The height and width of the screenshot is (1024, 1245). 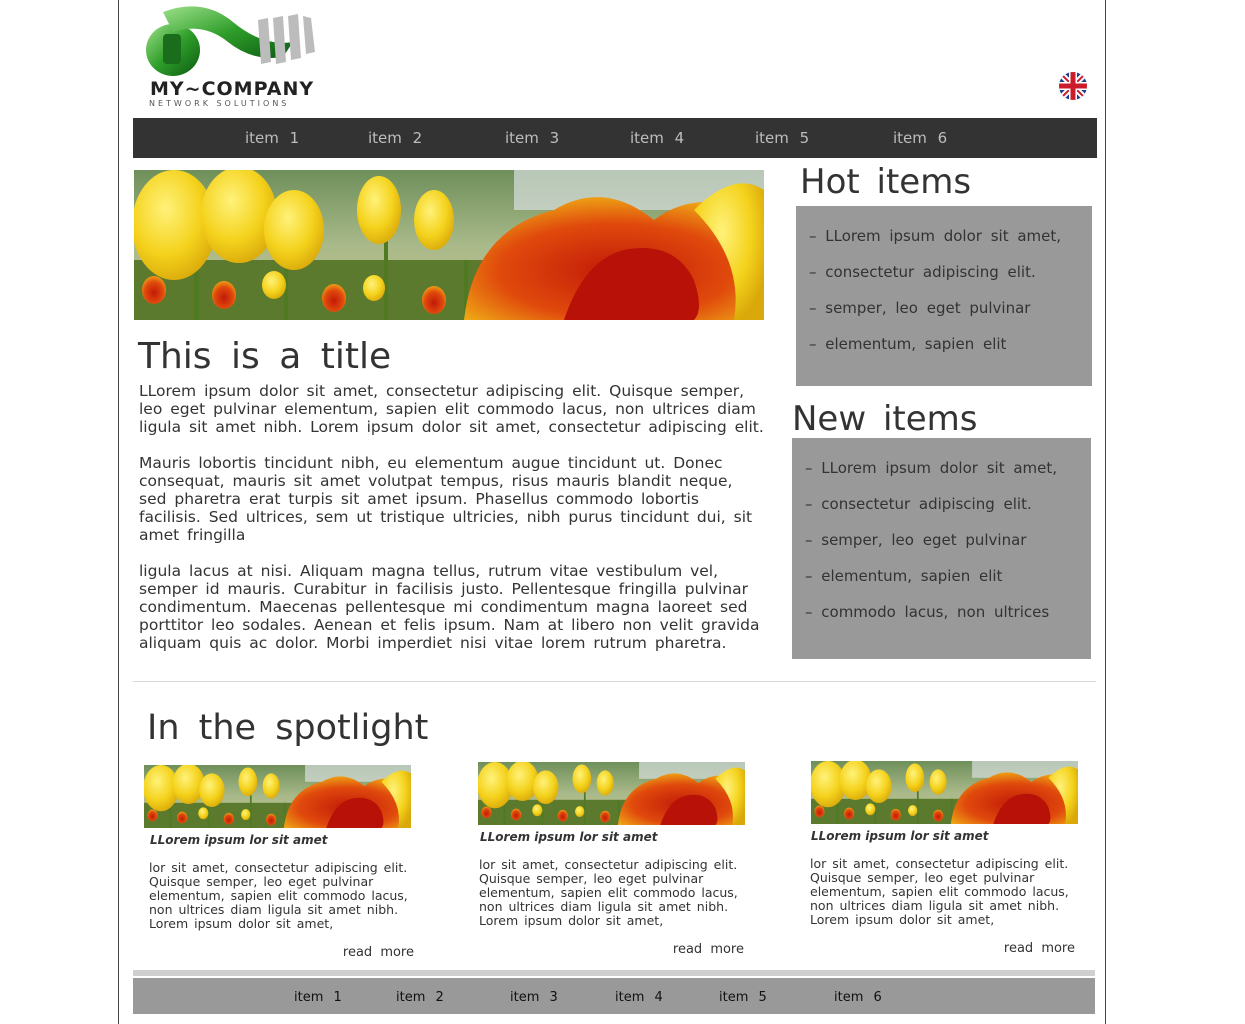 What do you see at coordinates (614, 973) in the screenshot?
I see `footer-divider` at bounding box center [614, 973].